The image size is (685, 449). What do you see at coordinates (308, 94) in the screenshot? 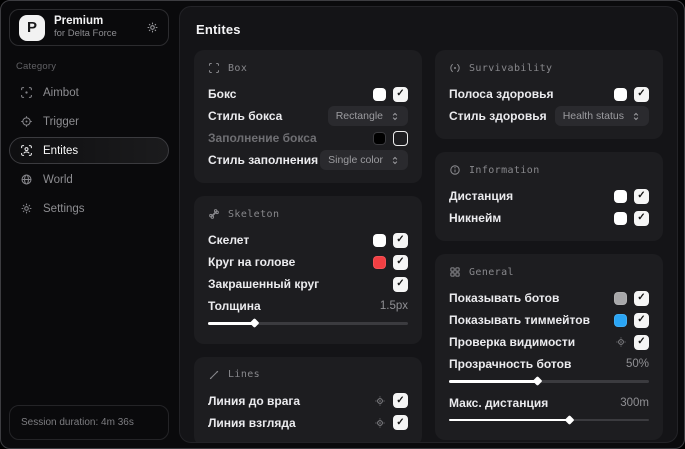
I see `setting-row: Бокс` at bounding box center [308, 94].